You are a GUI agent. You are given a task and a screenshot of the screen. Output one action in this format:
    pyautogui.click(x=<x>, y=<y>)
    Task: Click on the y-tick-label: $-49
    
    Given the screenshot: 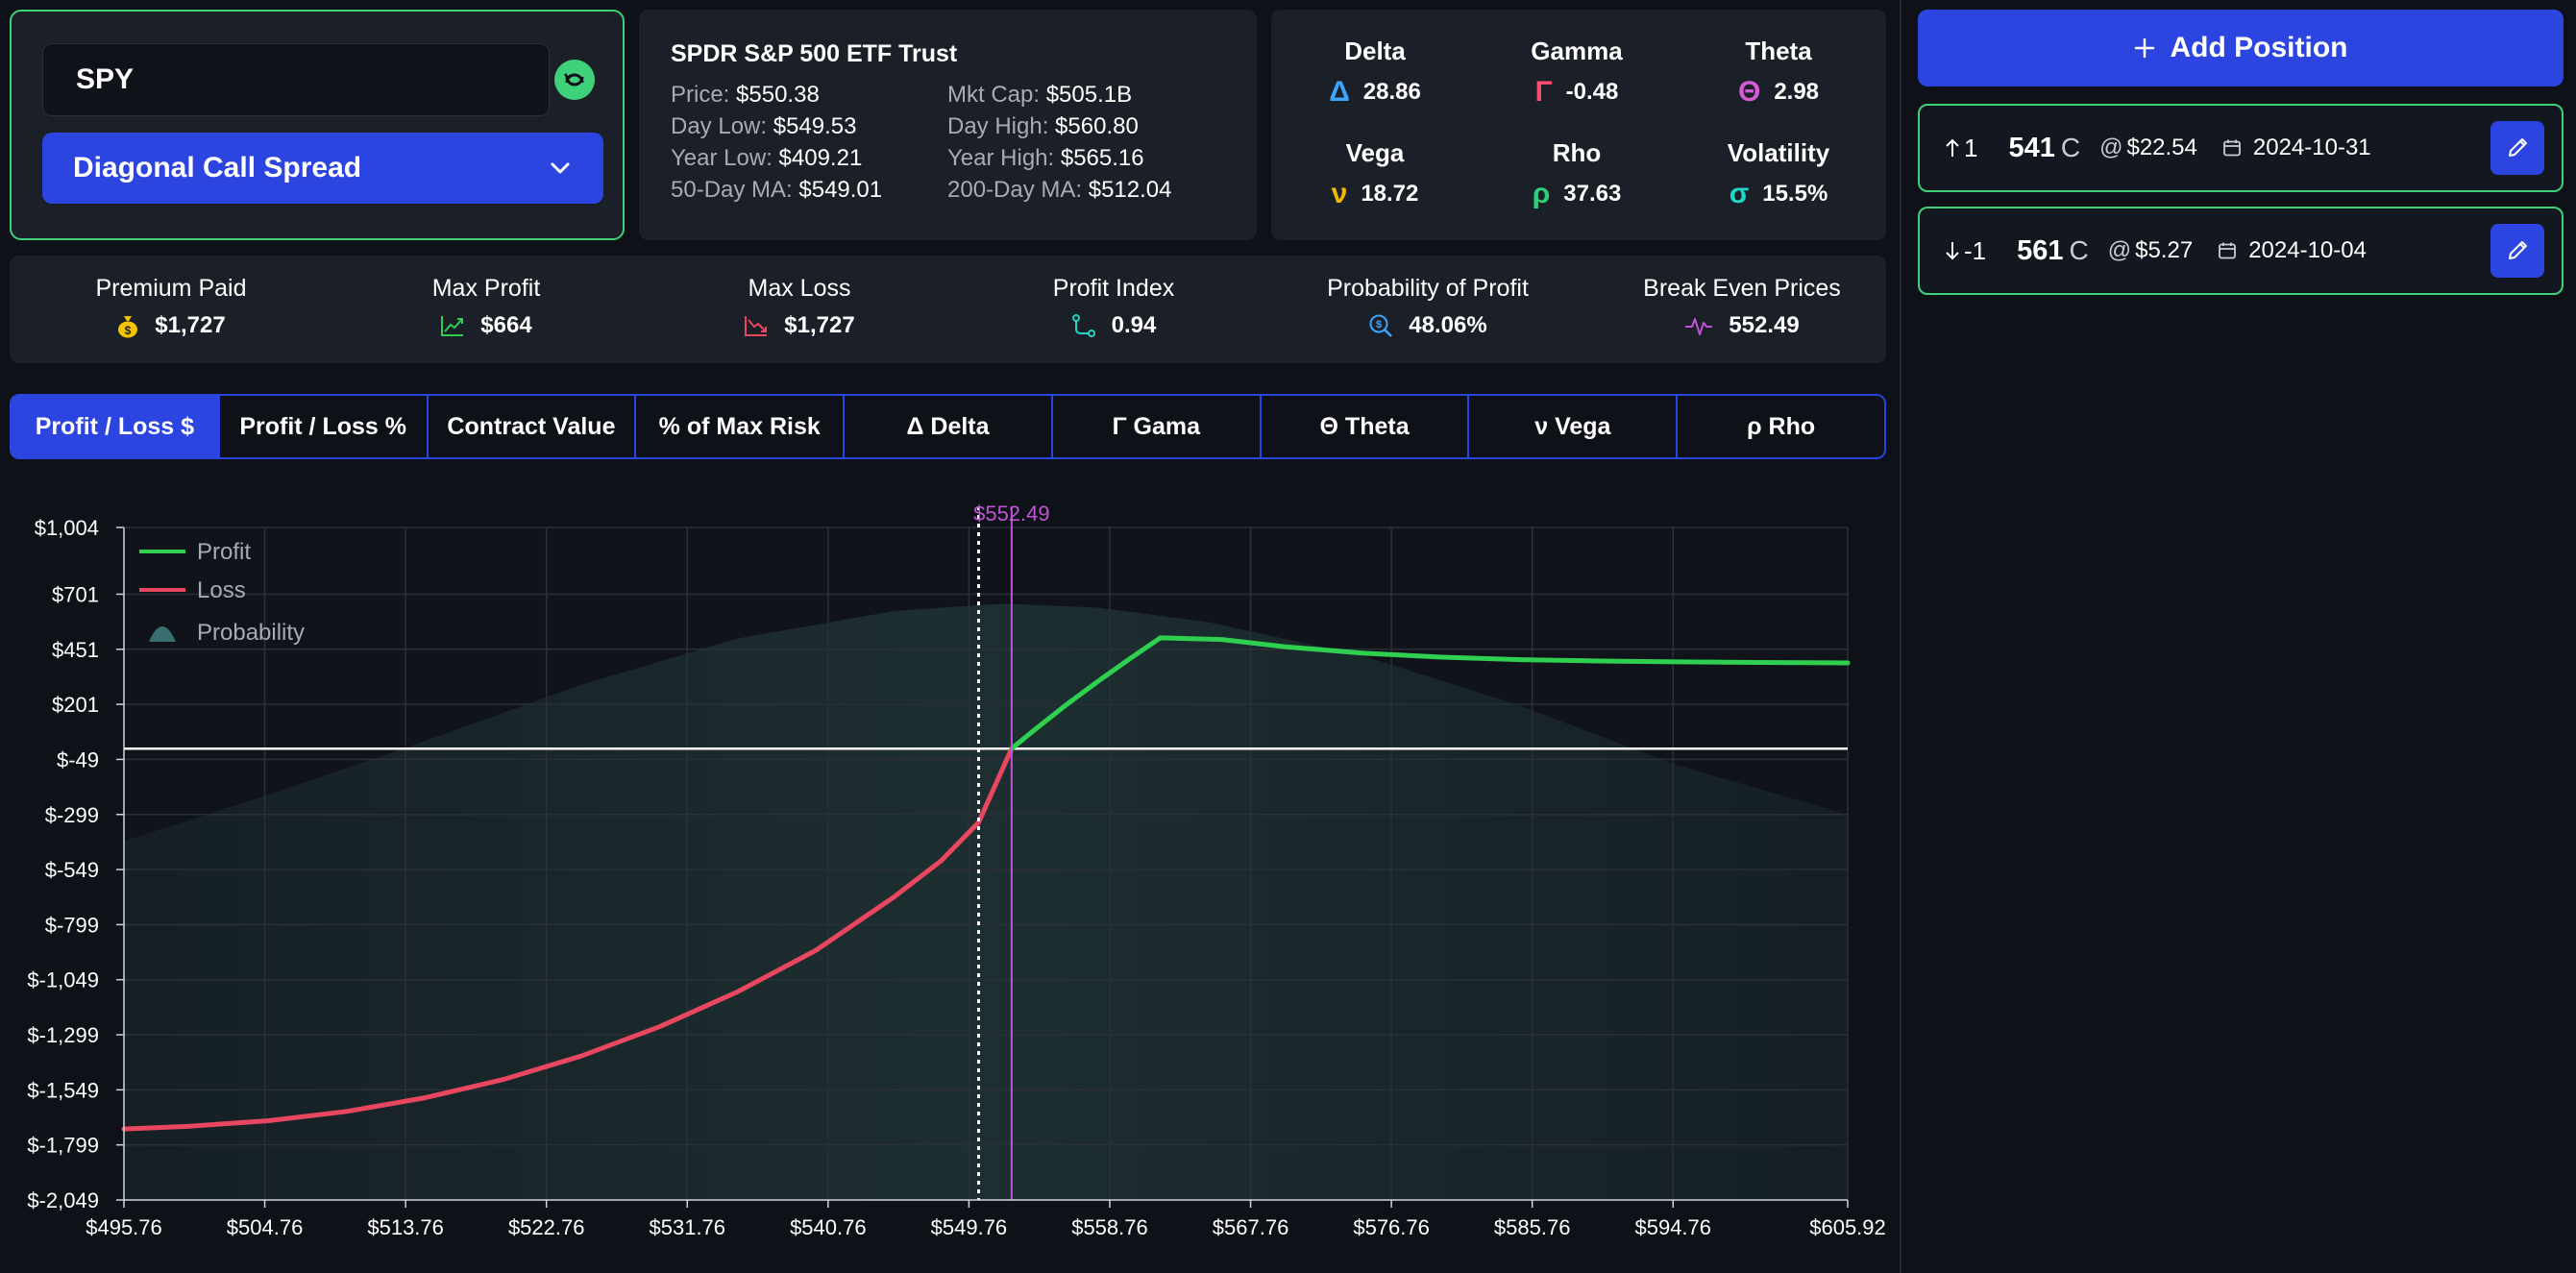 What is the action you would take?
    pyautogui.click(x=78, y=759)
    